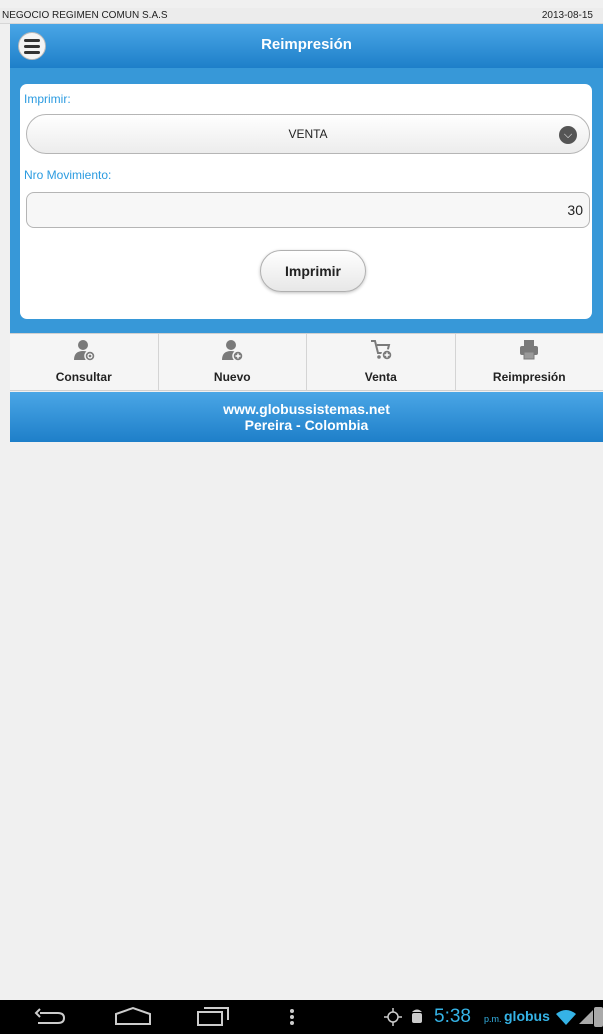 This screenshot has height=1034, width=603. Describe the element at coordinates (84, 351) in the screenshot. I see `user-search-icon` at that location.